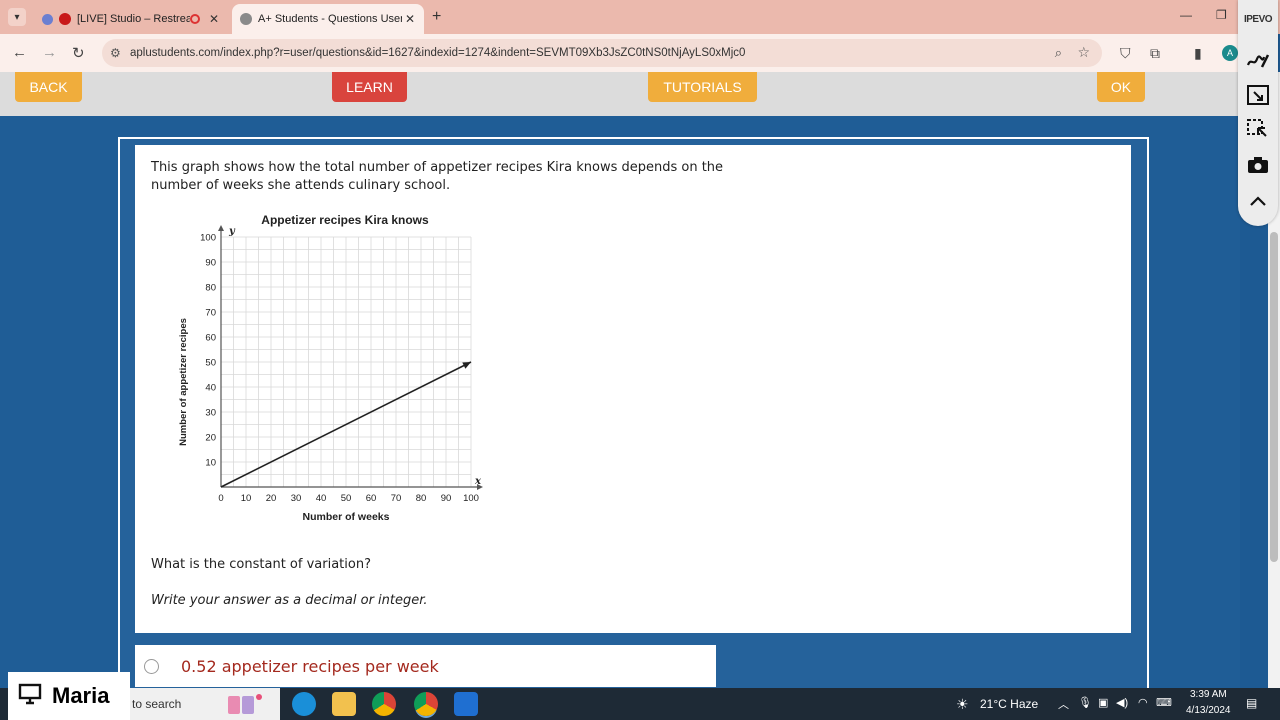 The height and width of the screenshot is (720, 1280). I want to click on y-tick-label: 100, so click(208, 238).